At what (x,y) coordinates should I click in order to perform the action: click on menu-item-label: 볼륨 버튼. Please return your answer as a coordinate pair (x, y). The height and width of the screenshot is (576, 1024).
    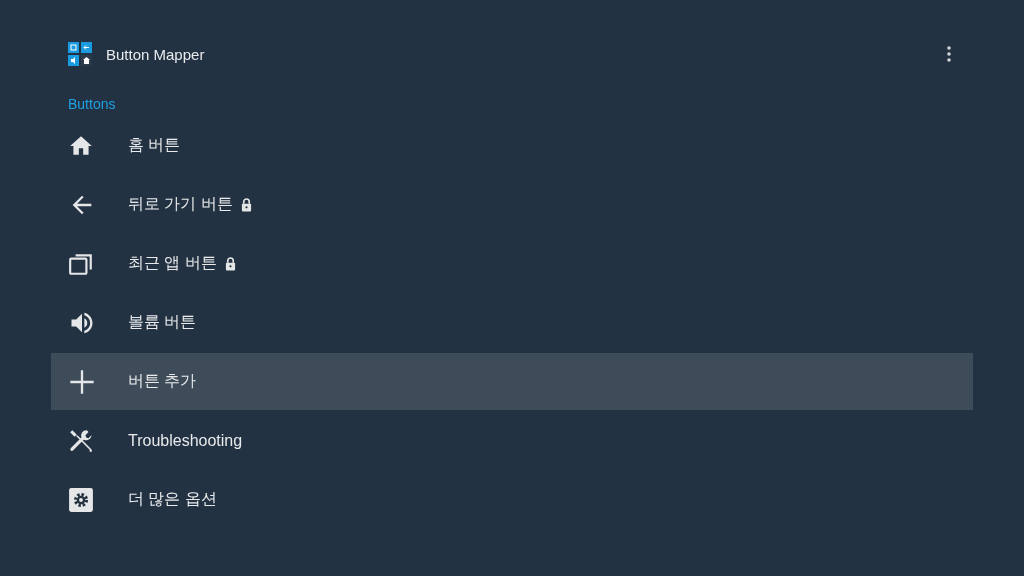
    Looking at the image, I should click on (162, 322).